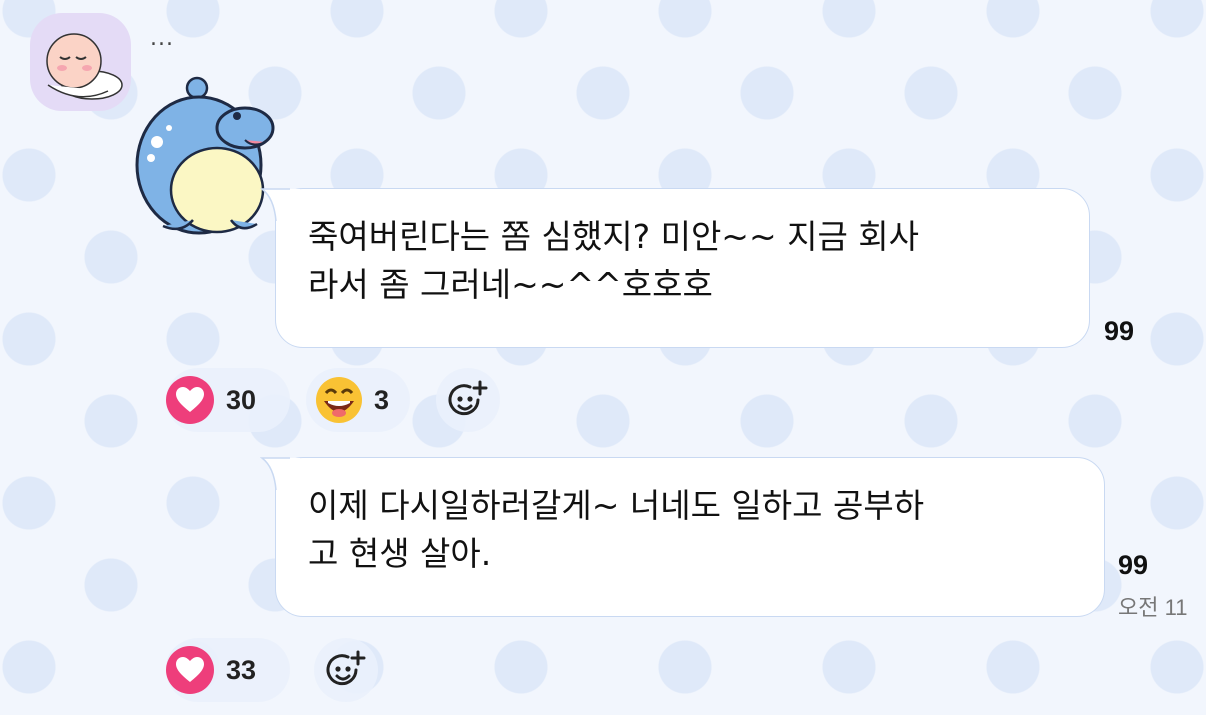 This screenshot has width=1206, height=715. What do you see at coordinates (382, 399) in the screenshot?
I see `laugh-count: 3` at bounding box center [382, 399].